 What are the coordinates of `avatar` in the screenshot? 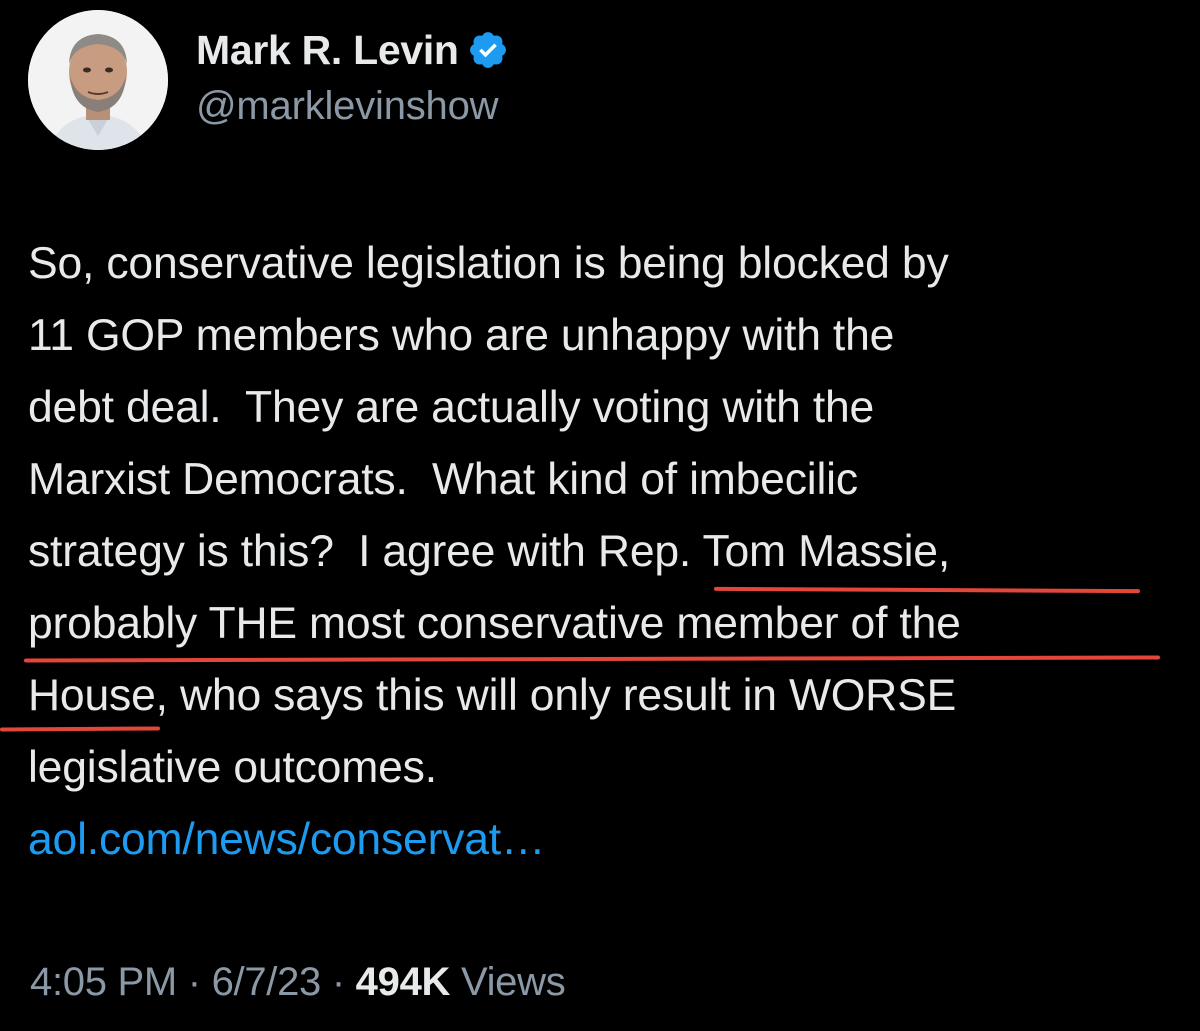 It's located at (98, 80).